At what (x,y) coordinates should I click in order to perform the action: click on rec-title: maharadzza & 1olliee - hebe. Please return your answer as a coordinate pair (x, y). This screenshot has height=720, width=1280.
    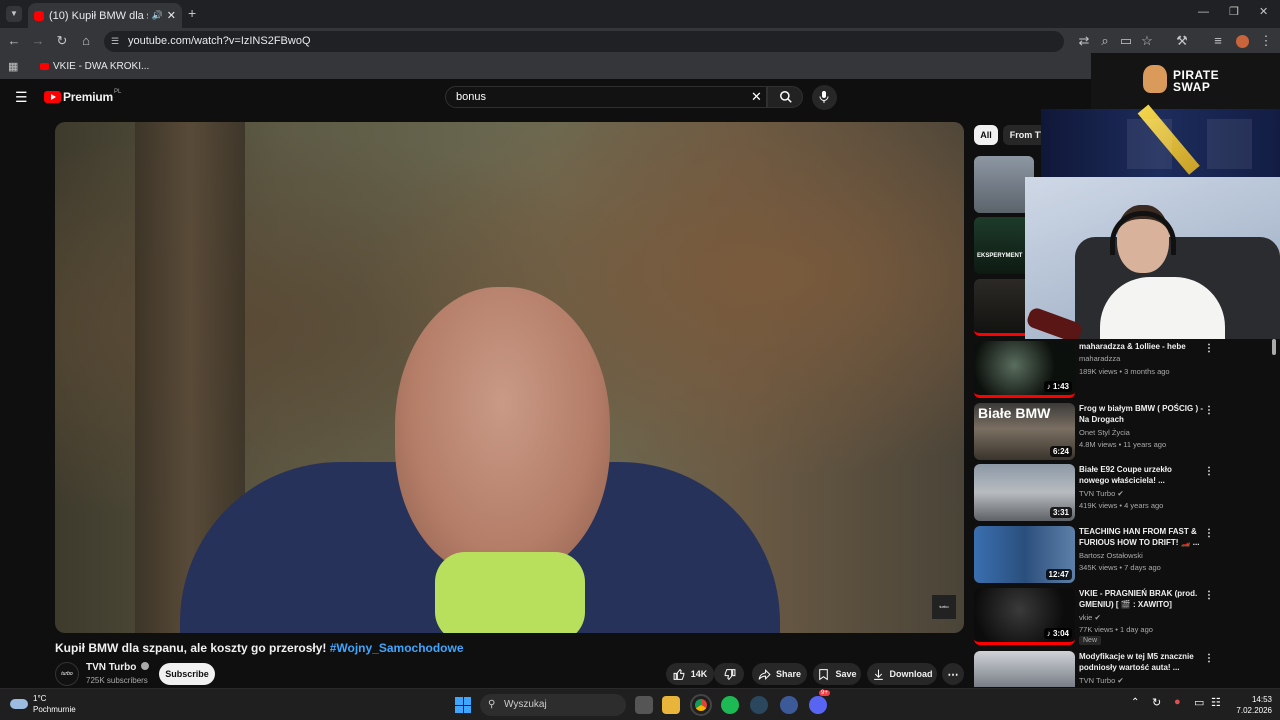
    Looking at the image, I should click on (1141, 346).